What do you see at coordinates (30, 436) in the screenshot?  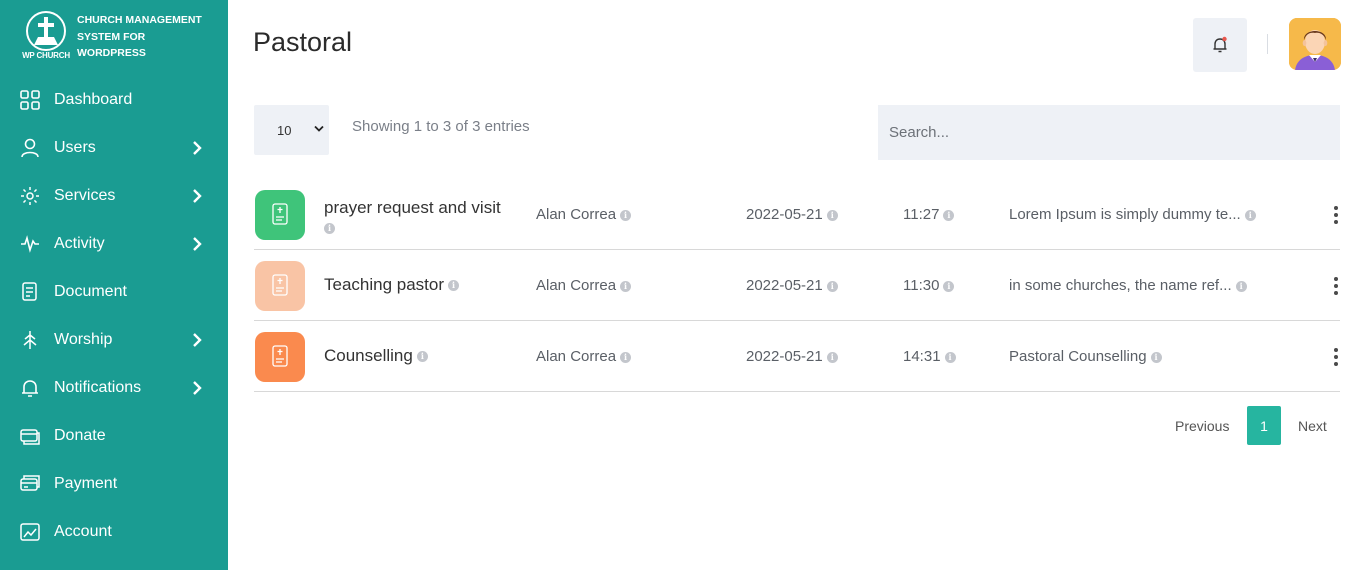 I see `donate-icon` at bounding box center [30, 436].